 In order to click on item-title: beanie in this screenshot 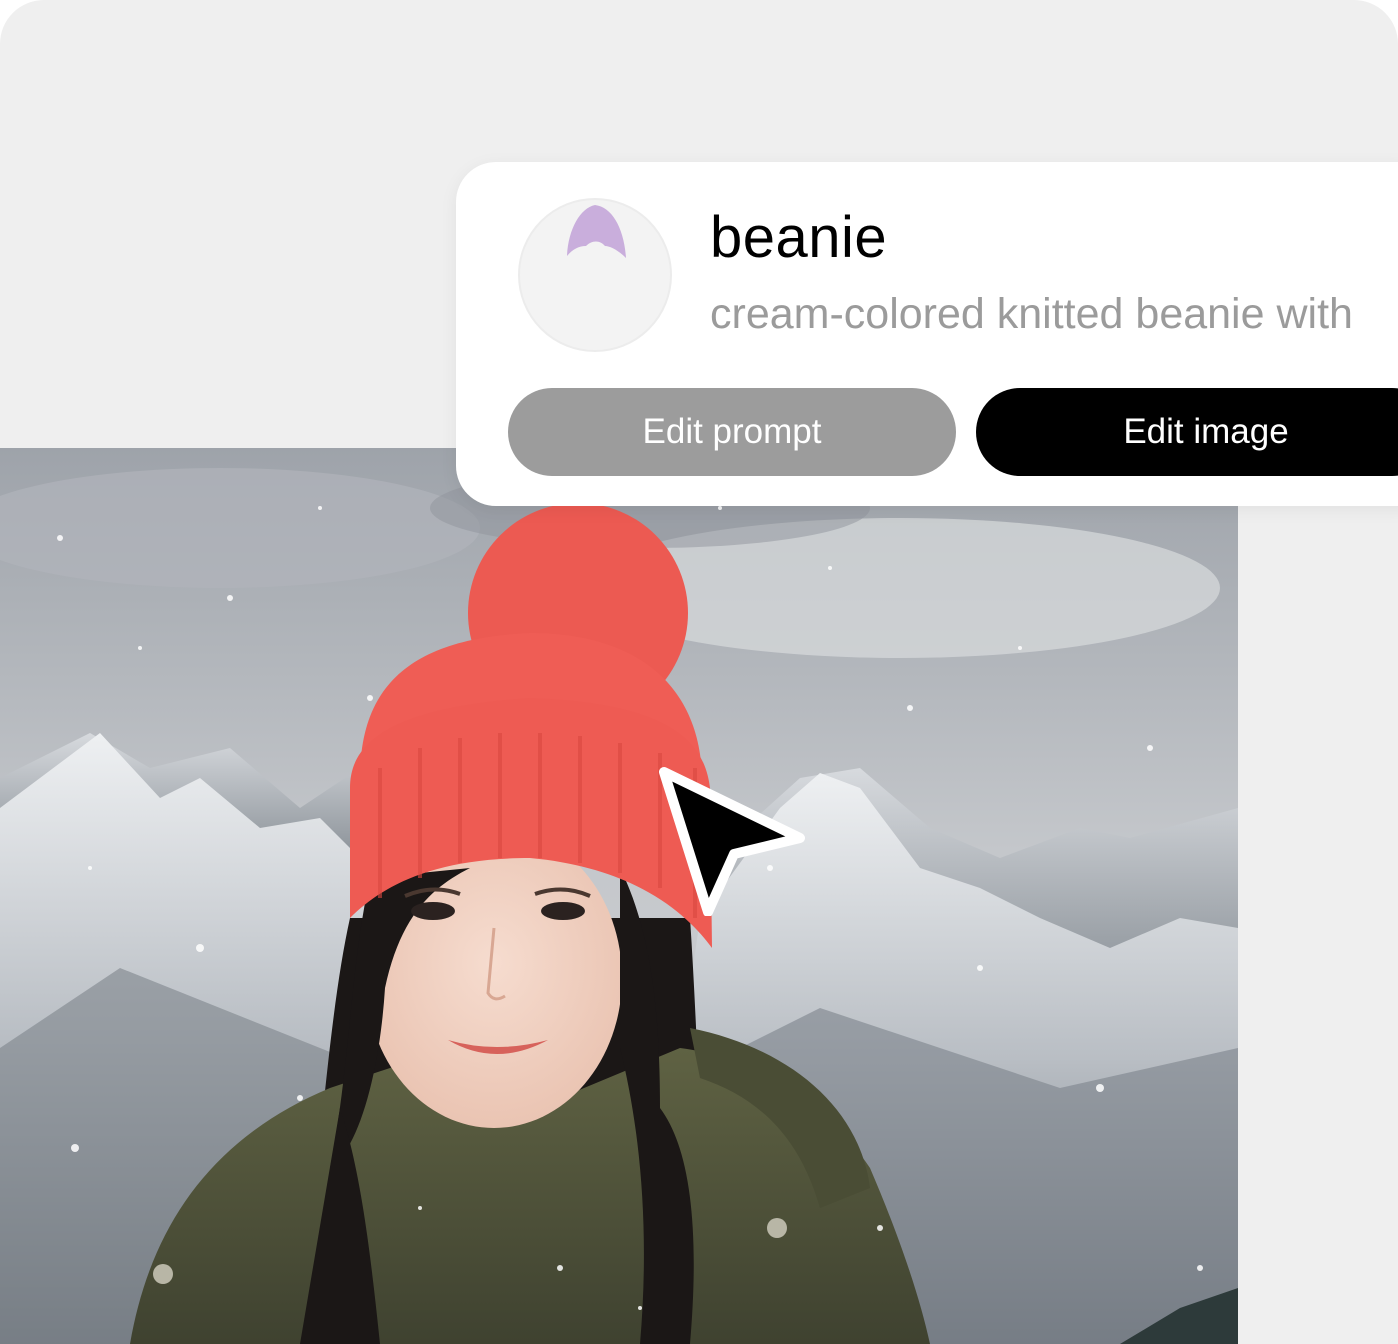, I will do `click(799, 237)`.